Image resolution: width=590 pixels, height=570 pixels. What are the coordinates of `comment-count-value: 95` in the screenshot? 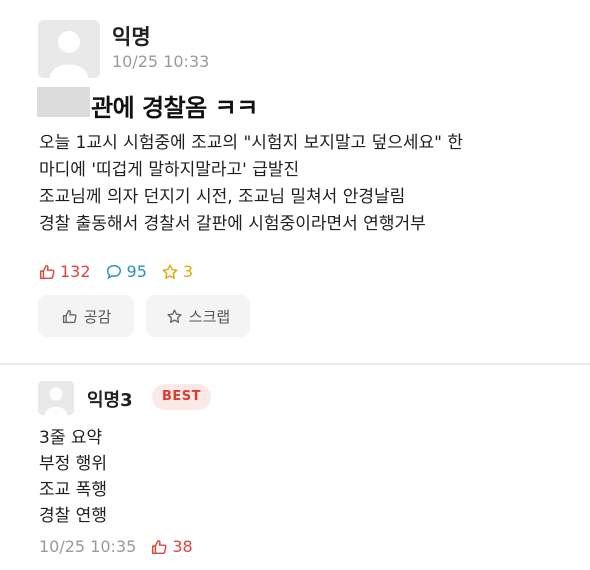 It's located at (136, 271).